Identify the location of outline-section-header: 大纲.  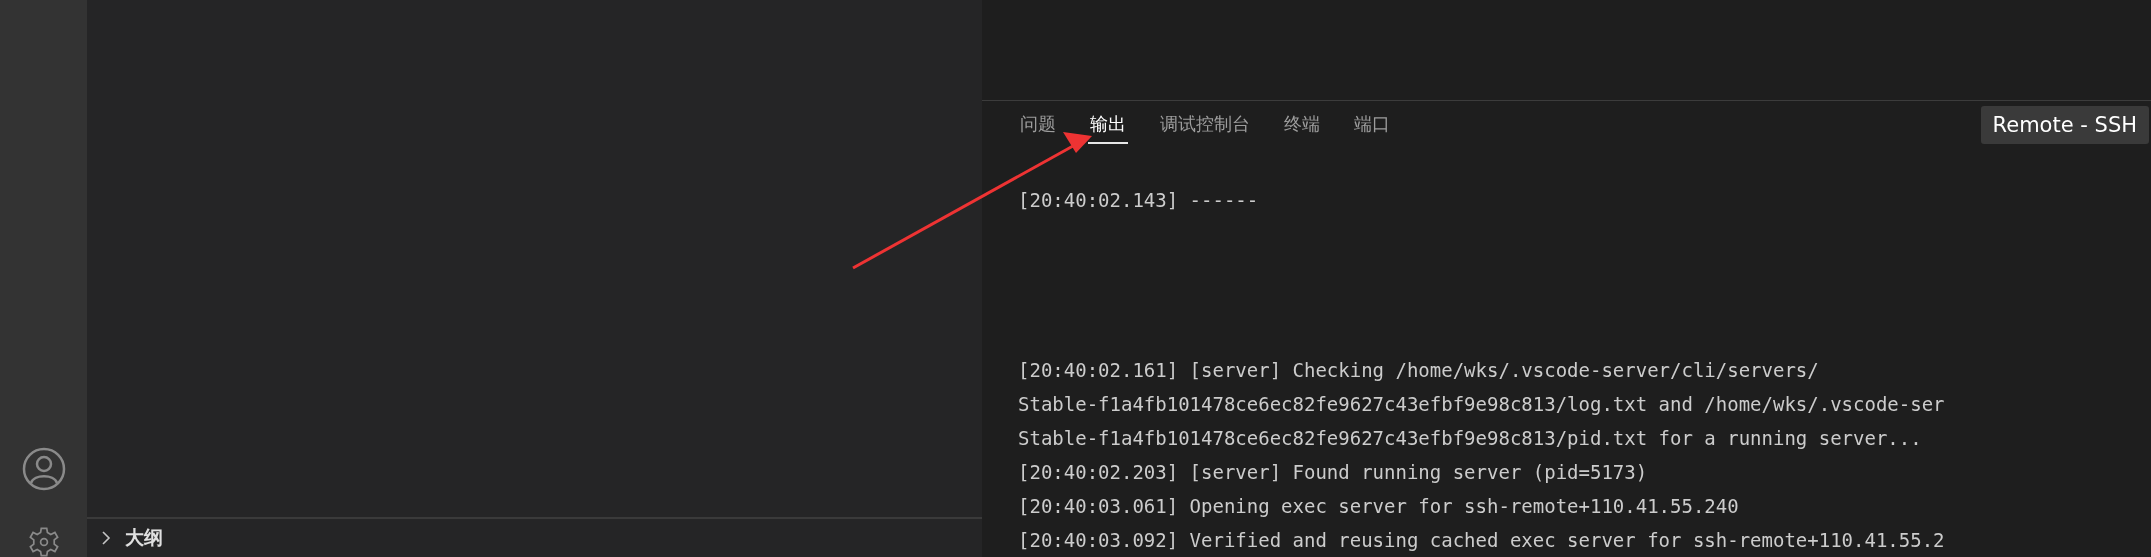
(534, 537).